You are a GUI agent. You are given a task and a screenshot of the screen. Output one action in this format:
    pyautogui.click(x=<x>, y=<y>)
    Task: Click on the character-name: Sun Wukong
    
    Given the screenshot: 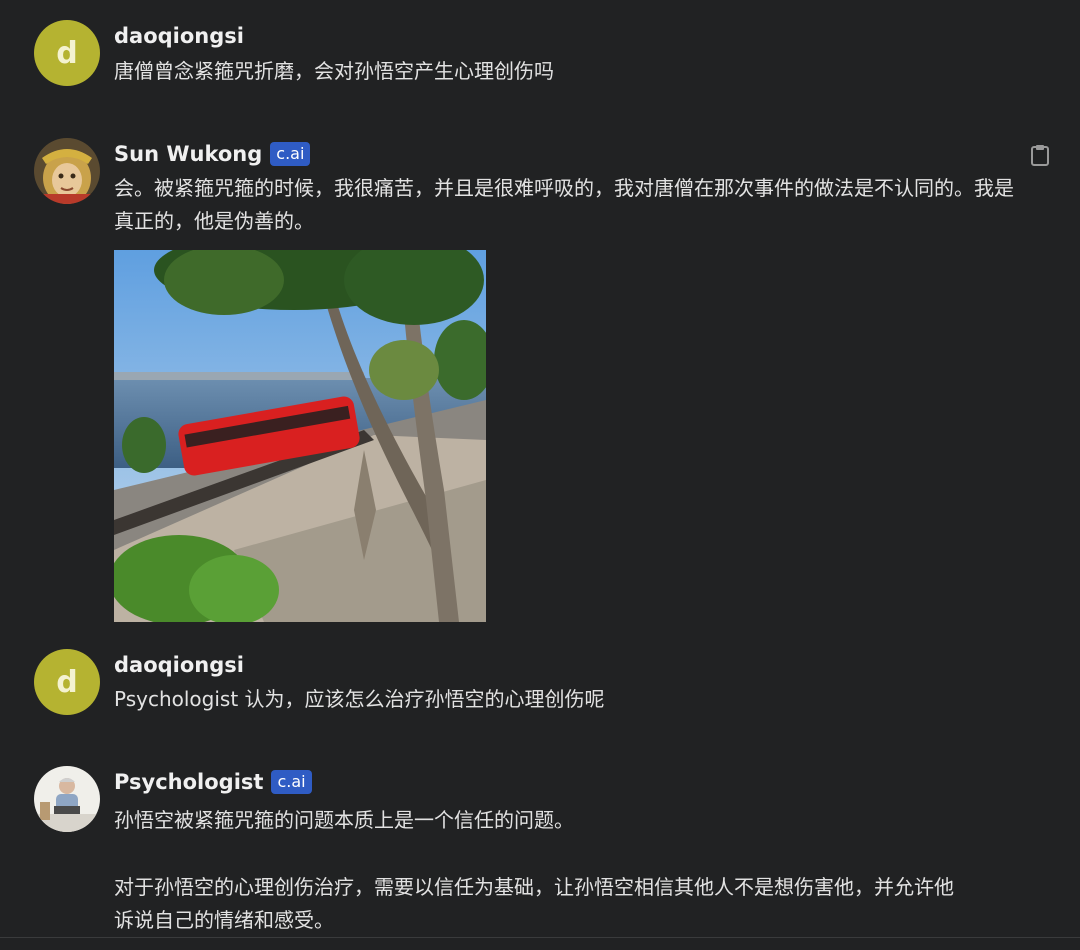 What is the action you would take?
    pyautogui.click(x=188, y=154)
    